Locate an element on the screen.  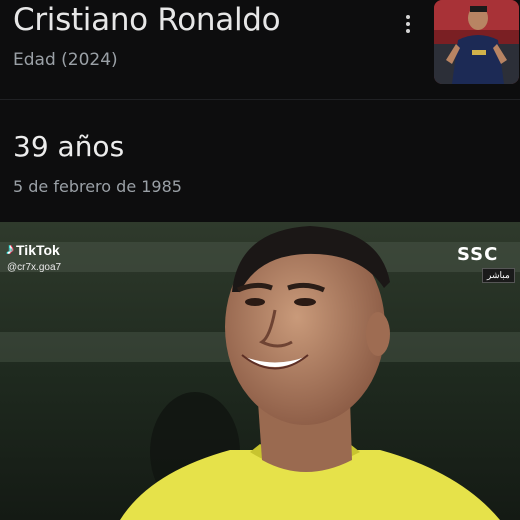
entity-thumbnail is located at coordinates (476, 42).